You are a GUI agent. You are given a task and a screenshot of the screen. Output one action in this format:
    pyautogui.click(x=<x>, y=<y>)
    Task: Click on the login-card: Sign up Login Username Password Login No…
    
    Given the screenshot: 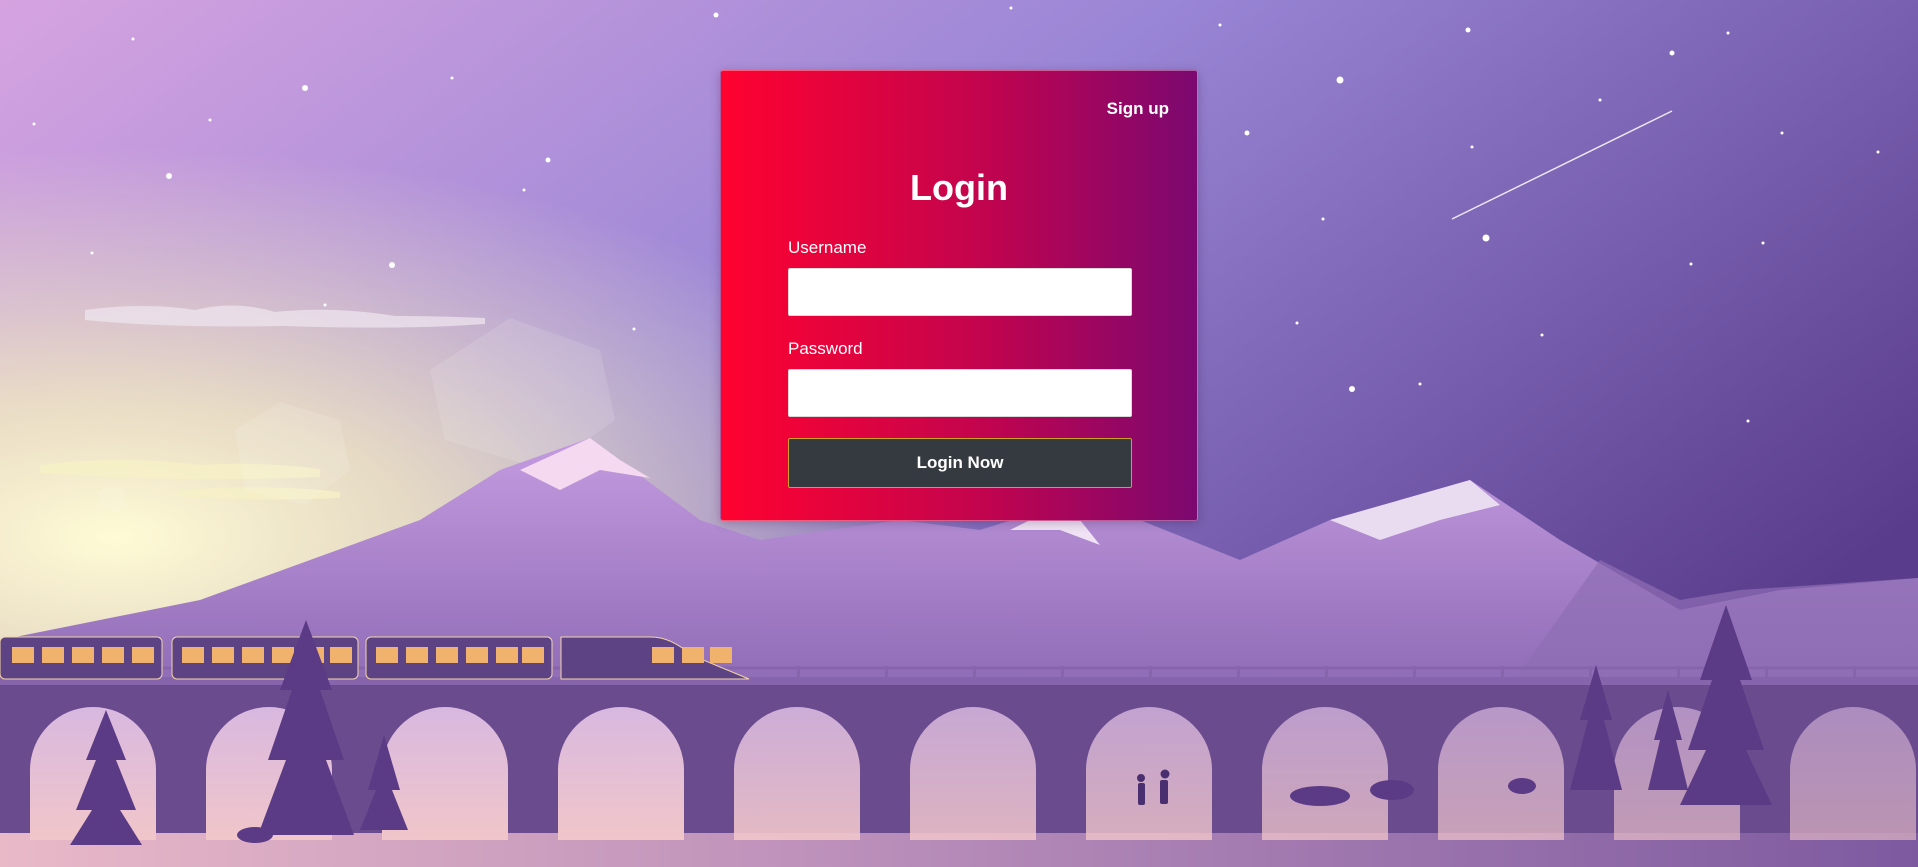 What is the action you would take?
    pyautogui.click(x=959, y=295)
    